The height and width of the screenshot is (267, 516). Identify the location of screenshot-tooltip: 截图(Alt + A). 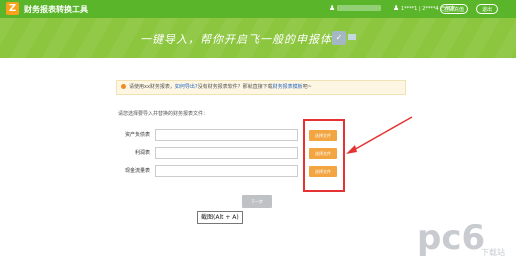
(220, 217).